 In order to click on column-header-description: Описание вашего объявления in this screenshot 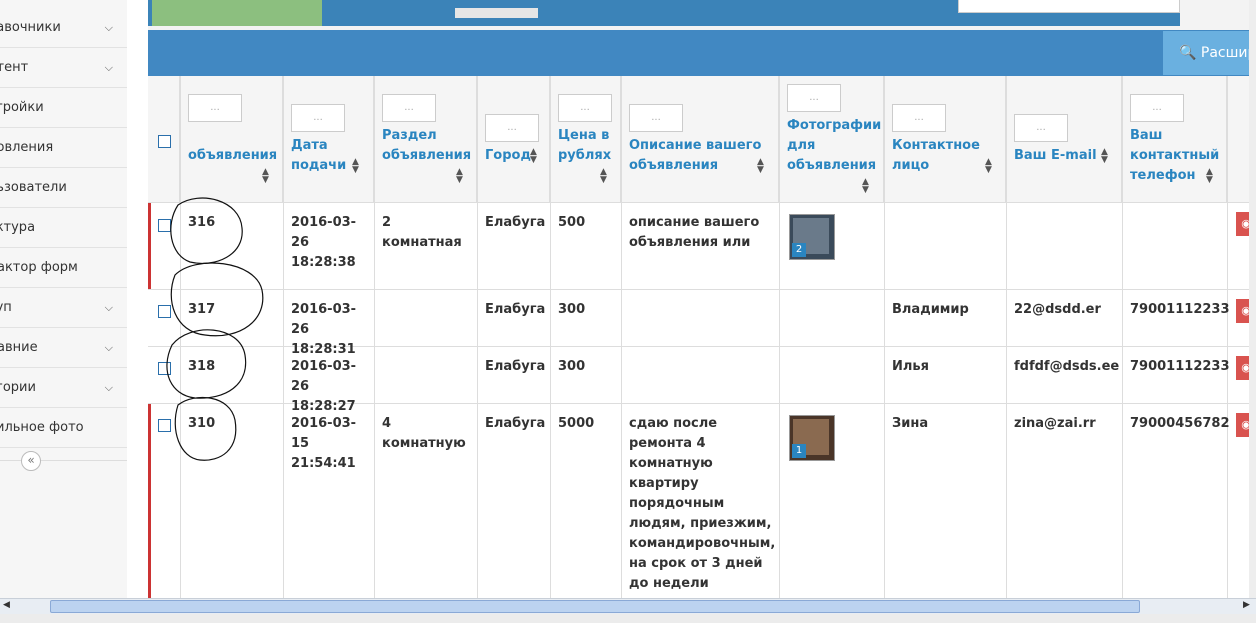, I will do `click(696, 156)`.